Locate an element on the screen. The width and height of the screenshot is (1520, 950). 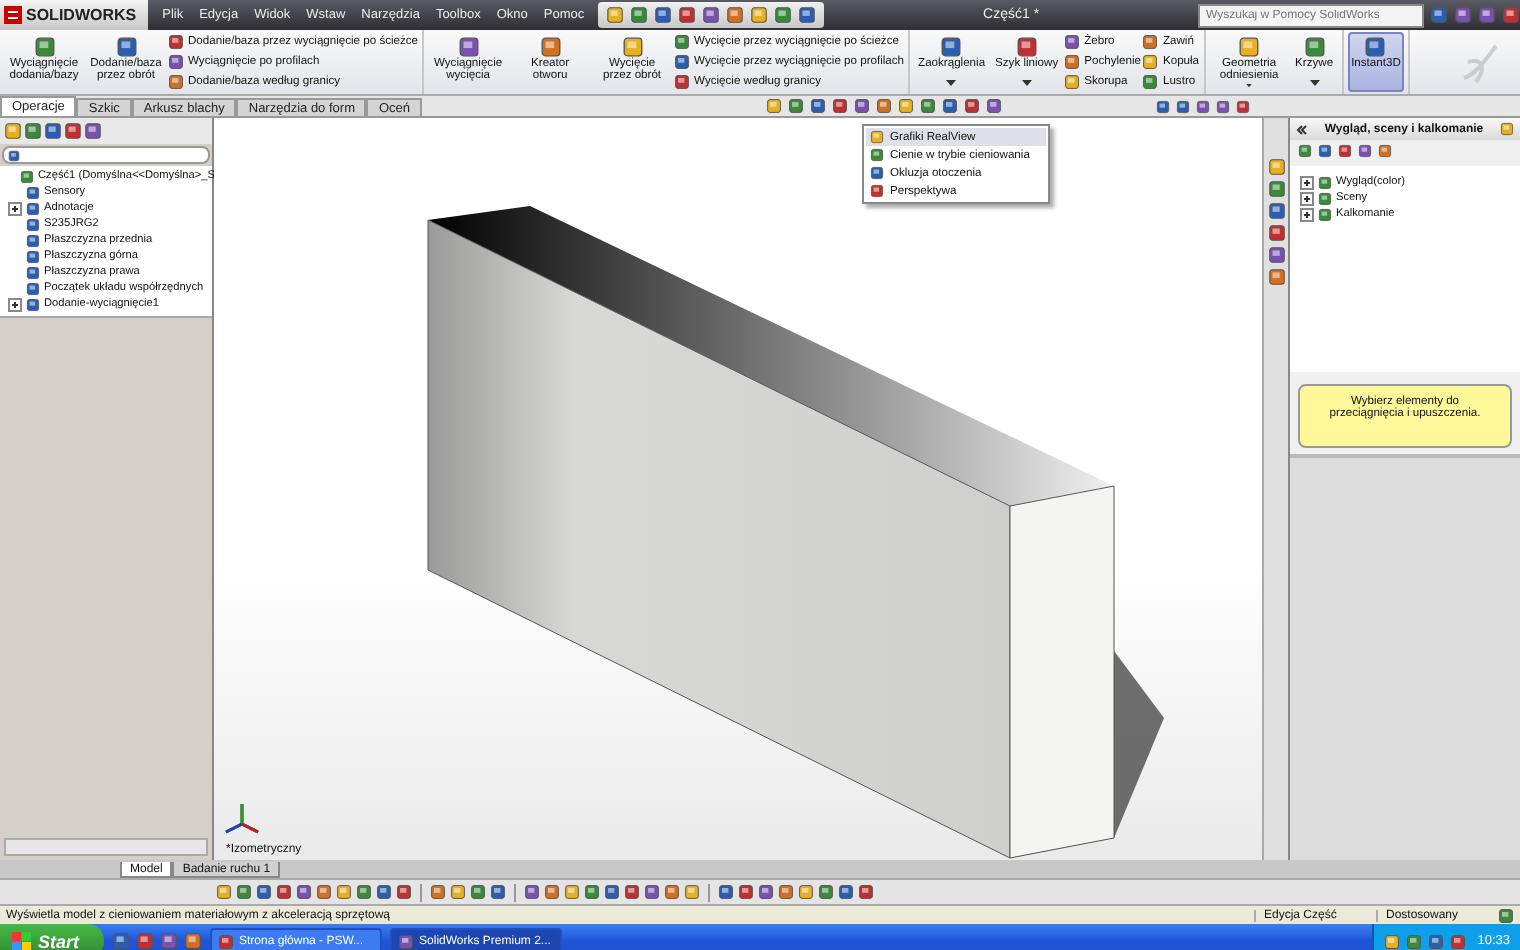
scrollbar is located at coordinates (106, 847).